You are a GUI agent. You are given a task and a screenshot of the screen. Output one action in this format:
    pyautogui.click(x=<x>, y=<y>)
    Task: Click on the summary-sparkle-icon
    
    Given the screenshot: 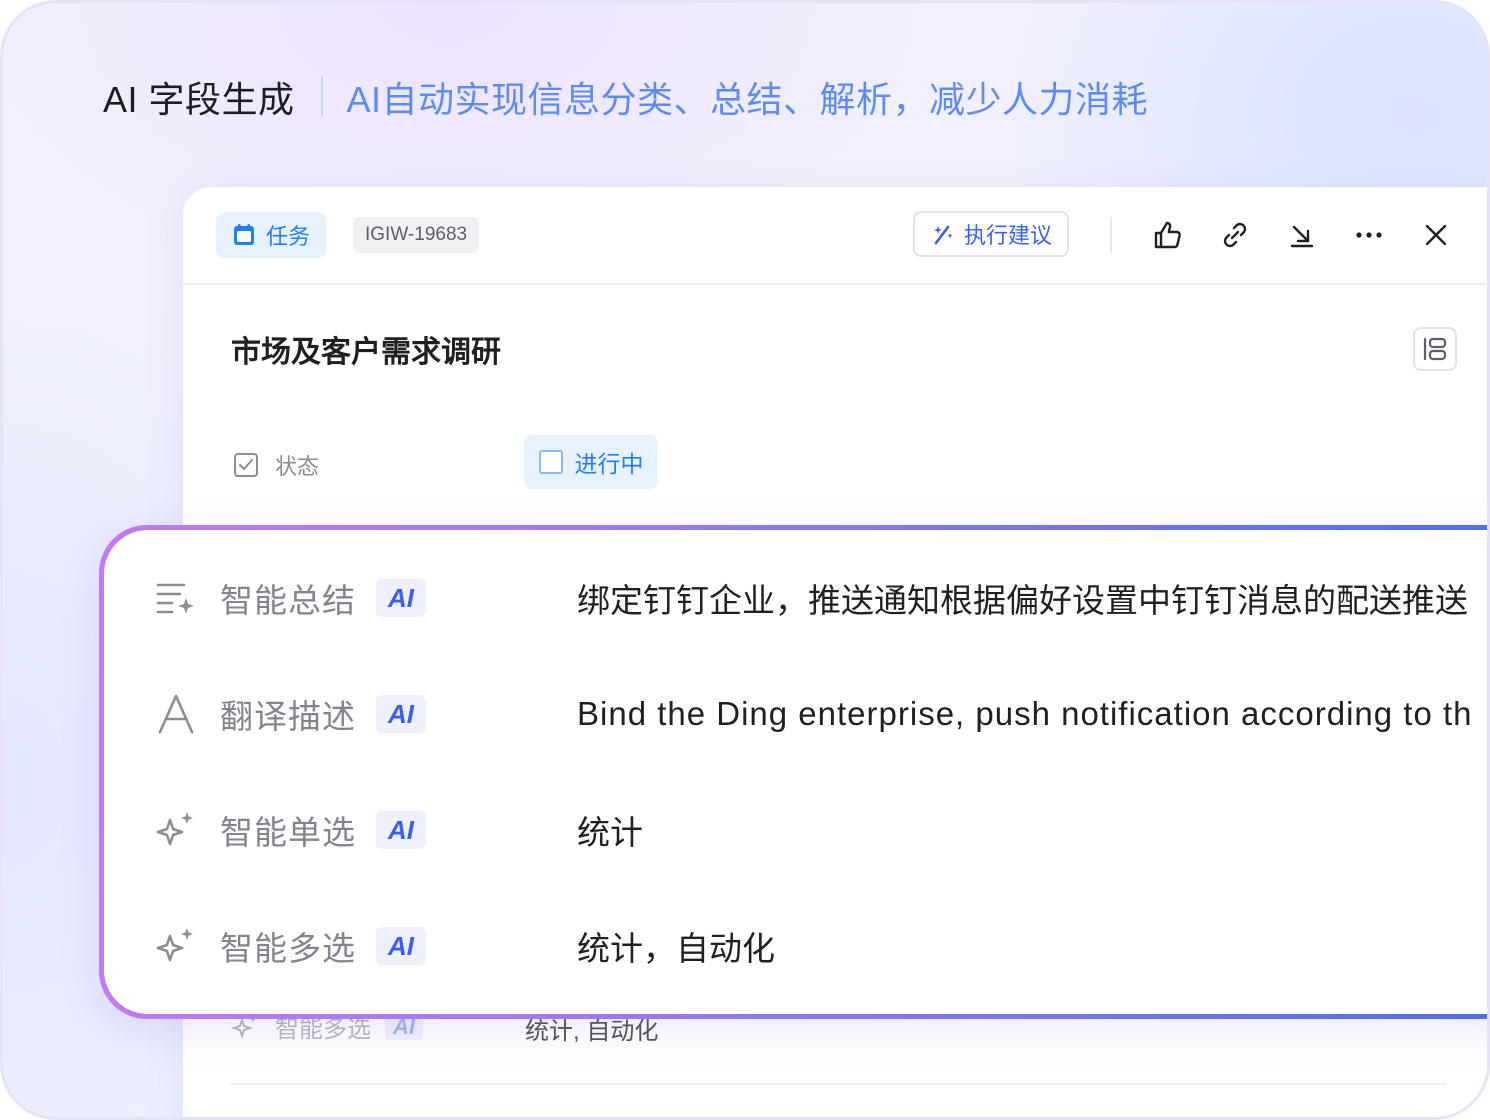 What is the action you would take?
    pyautogui.click(x=176, y=598)
    